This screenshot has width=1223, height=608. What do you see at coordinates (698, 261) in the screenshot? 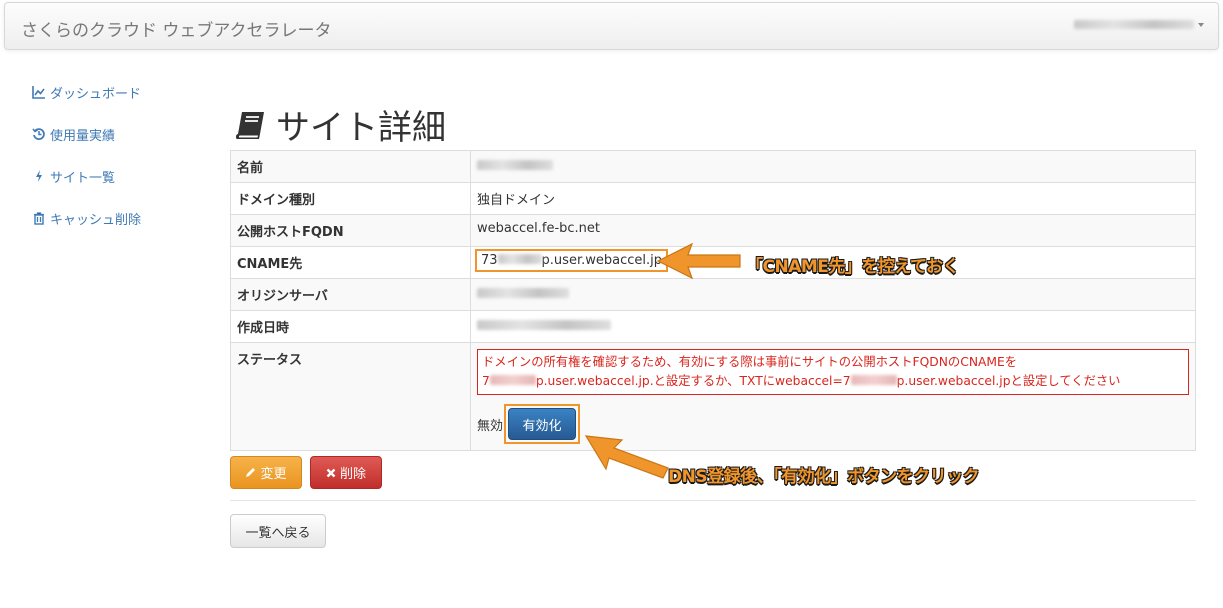
I see `arrow-to-cname-icon` at bounding box center [698, 261].